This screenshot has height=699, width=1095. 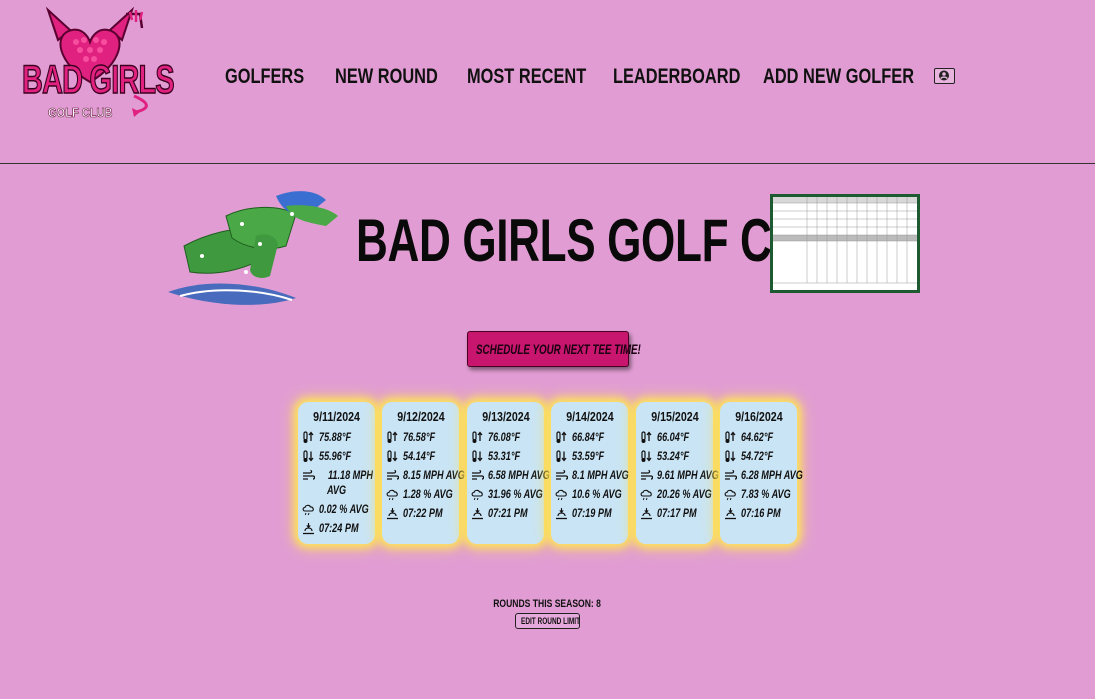 What do you see at coordinates (588, 456) in the screenshot?
I see `low-temp: 53.59°F` at bounding box center [588, 456].